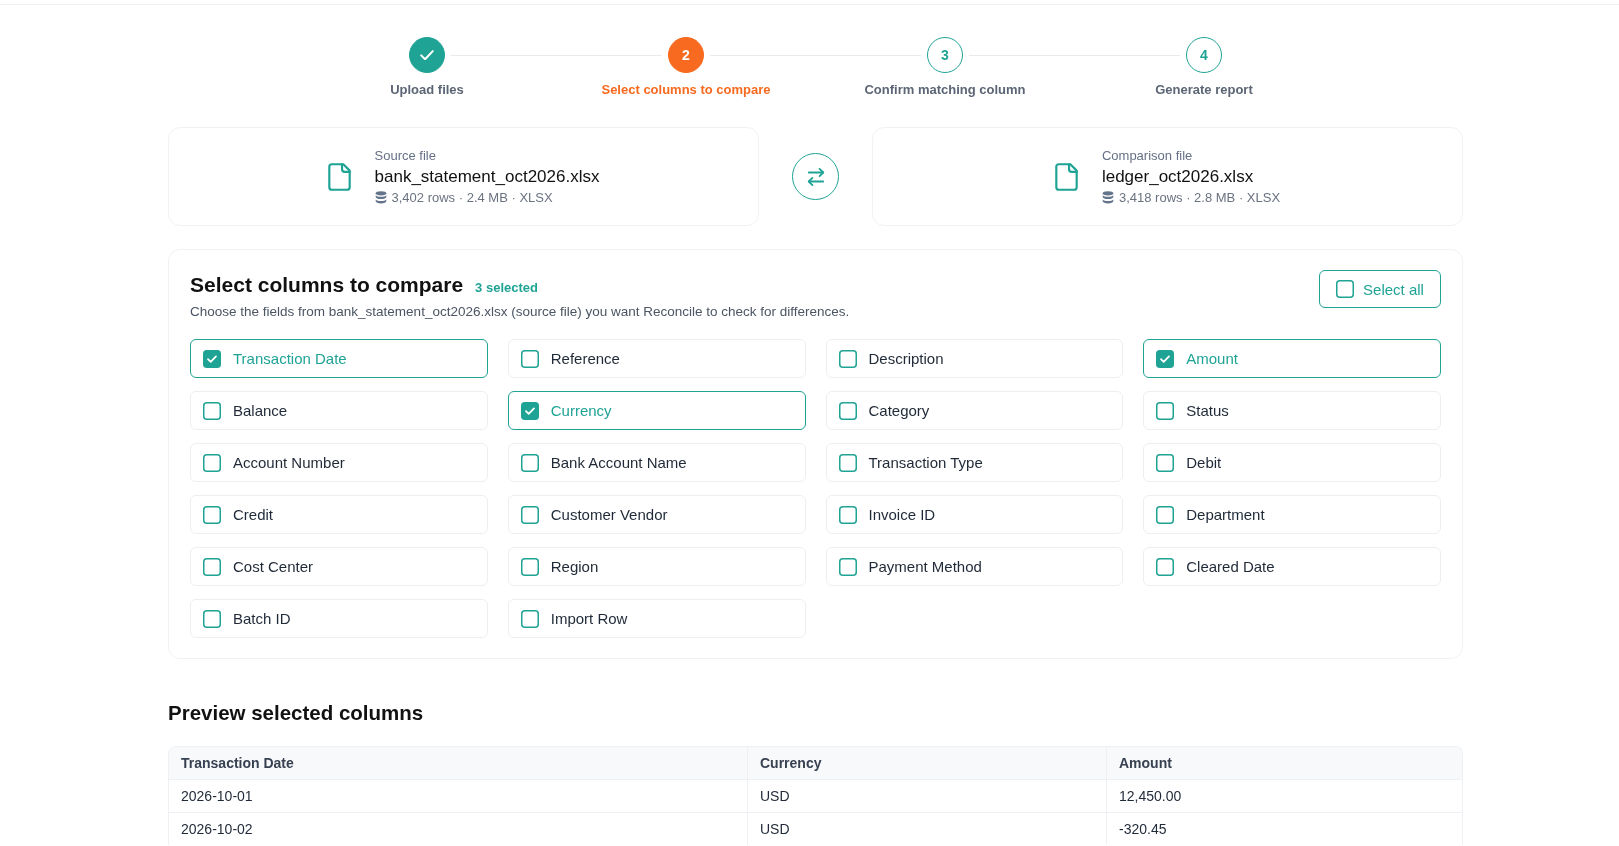 The width and height of the screenshot is (1619, 846). What do you see at coordinates (339, 618) in the screenshot?
I see `column-option: Batch ID` at bounding box center [339, 618].